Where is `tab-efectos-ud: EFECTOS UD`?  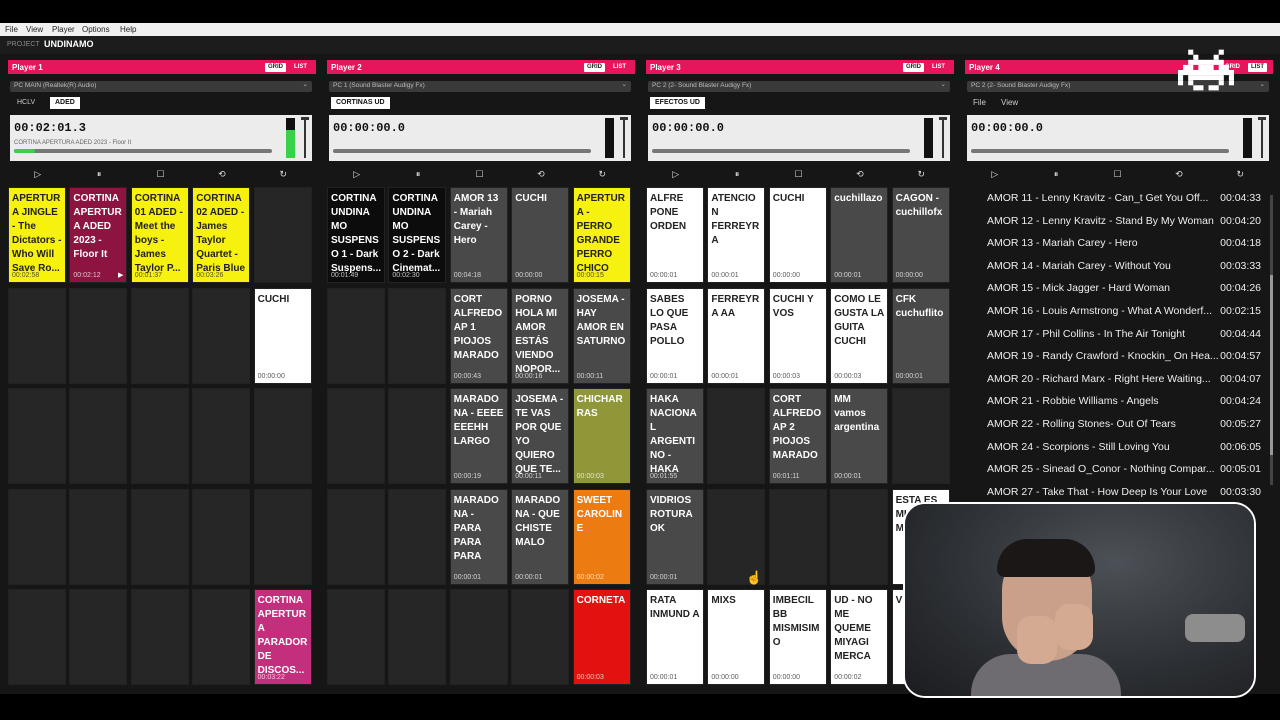
tab-efectos-ud: EFECTOS UD is located at coordinates (677, 103).